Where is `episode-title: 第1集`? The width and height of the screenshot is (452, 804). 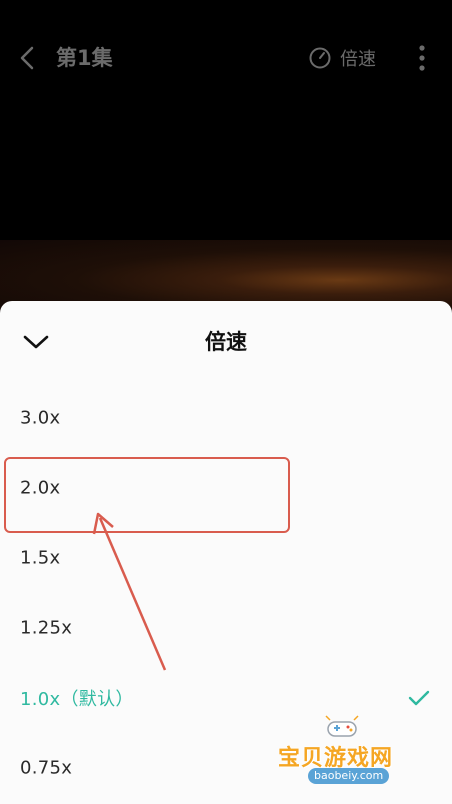 episode-title: 第1集 is located at coordinates (84, 58).